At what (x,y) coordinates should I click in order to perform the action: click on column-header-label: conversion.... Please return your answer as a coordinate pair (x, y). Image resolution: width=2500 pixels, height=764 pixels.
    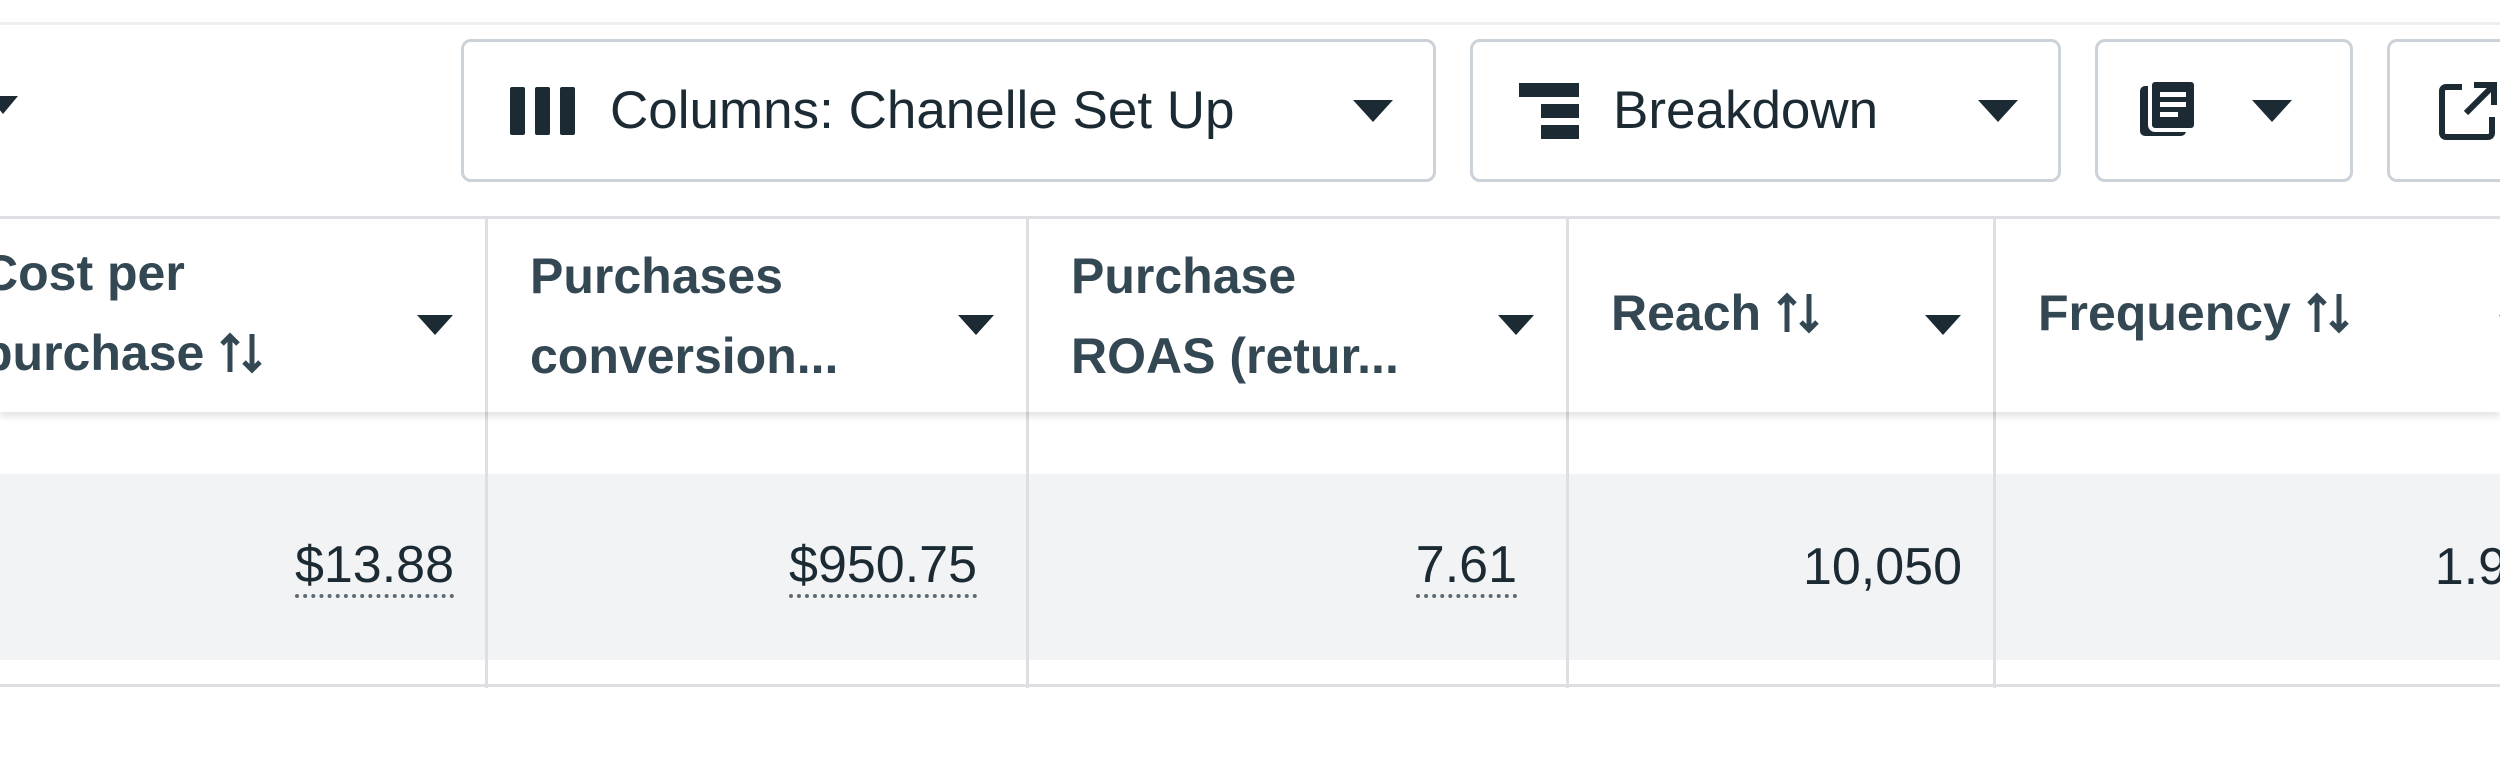
    Looking at the image, I should click on (684, 355).